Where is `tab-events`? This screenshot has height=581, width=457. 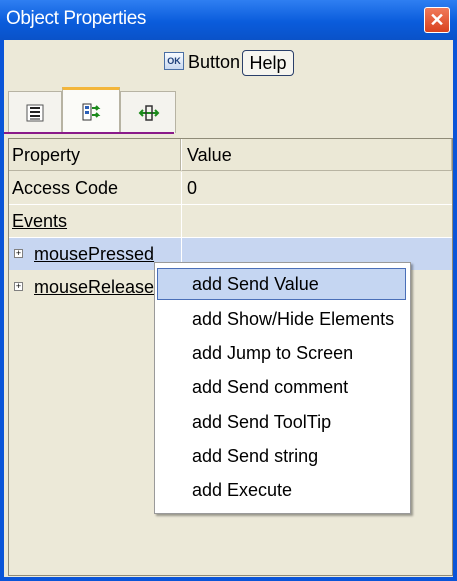 tab-events is located at coordinates (91, 110).